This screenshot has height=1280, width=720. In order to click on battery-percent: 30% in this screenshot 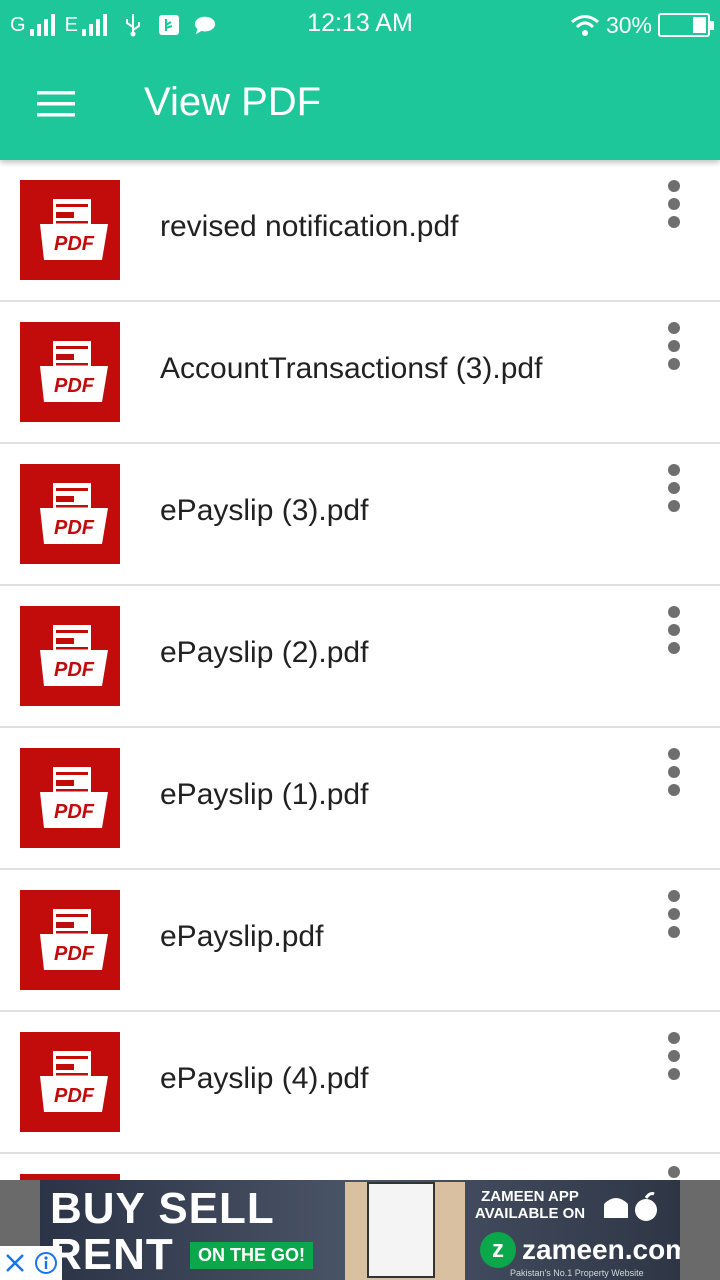, I will do `click(628, 24)`.